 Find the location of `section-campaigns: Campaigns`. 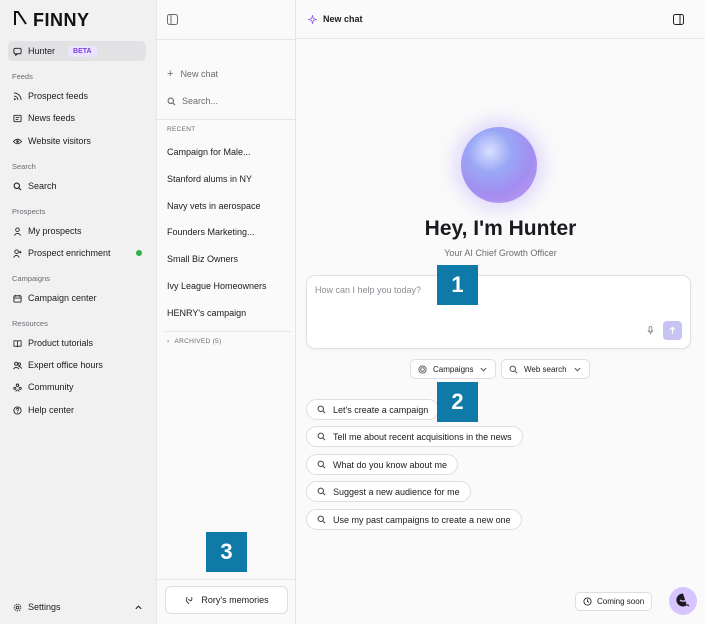

section-campaigns: Campaigns is located at coordinates (31, 278).